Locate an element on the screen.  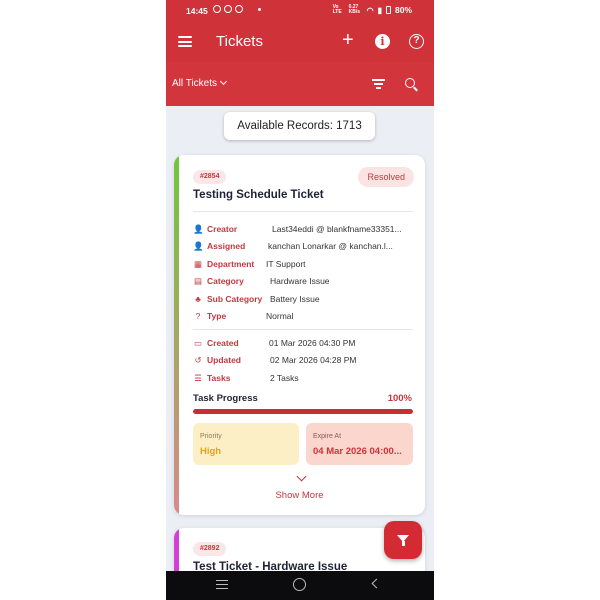
field-value: 2 Tasks is located at coordinates (284, 378).